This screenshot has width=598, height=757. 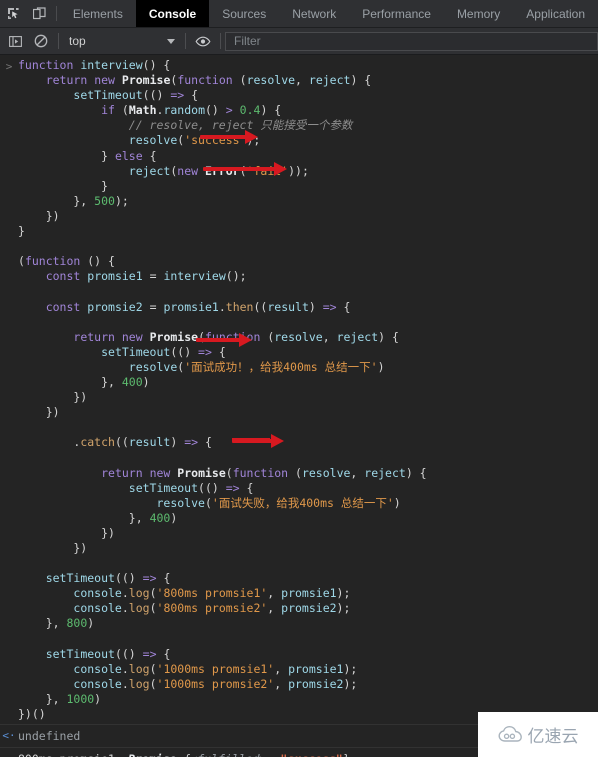 I want to click on cloud-logo-icon, so click(x=509, y=733).